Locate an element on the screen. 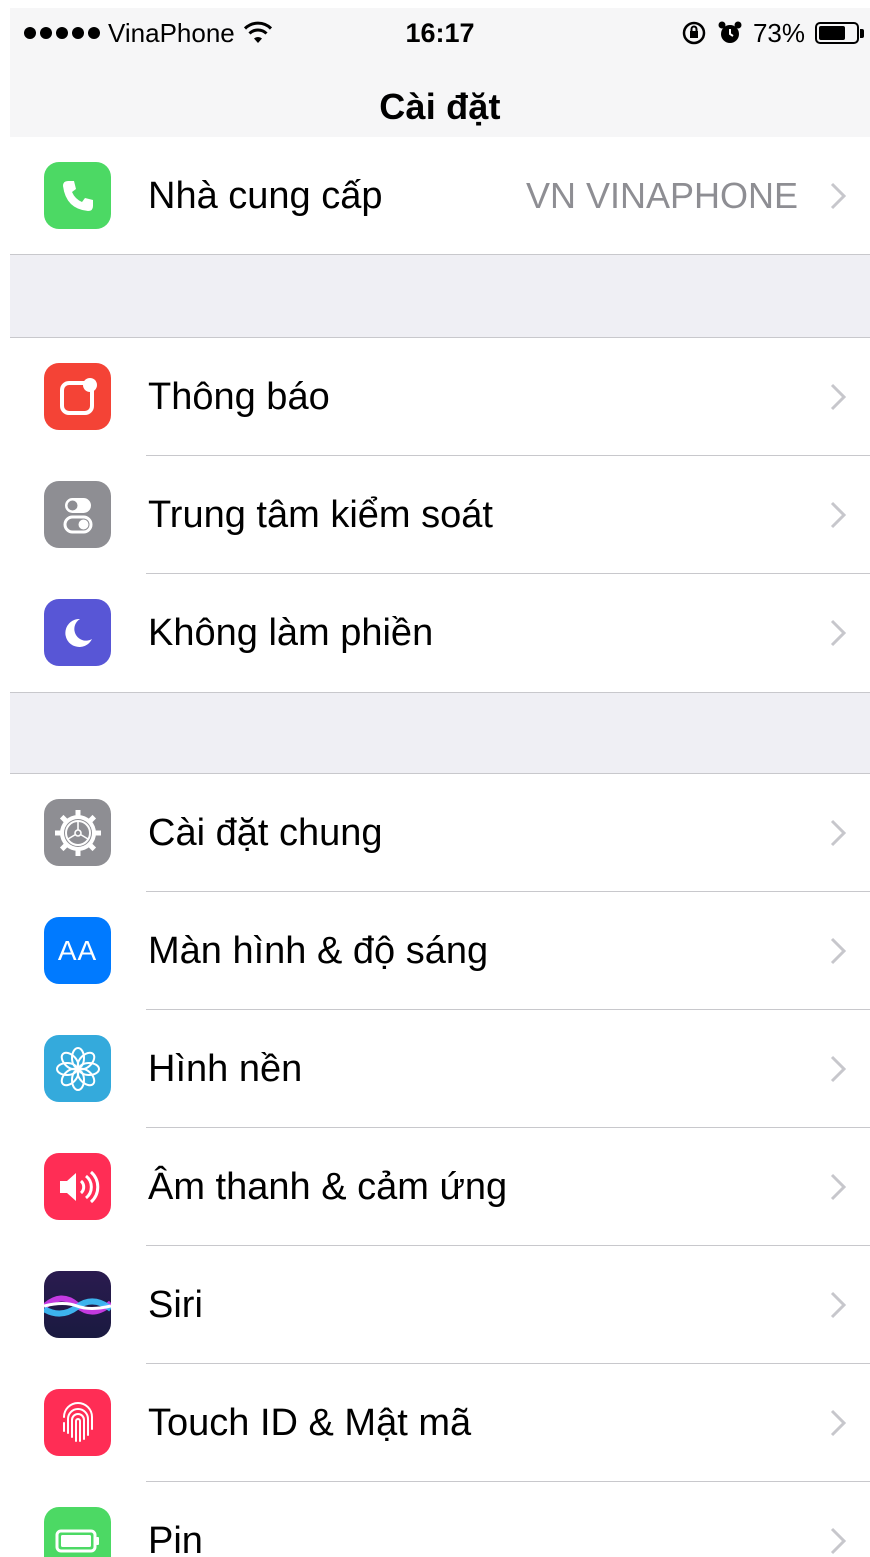 The width and height of the screenshot is (870, 1557). settings-row-label: Cài đặt chung is located at coordinates (265, 832).